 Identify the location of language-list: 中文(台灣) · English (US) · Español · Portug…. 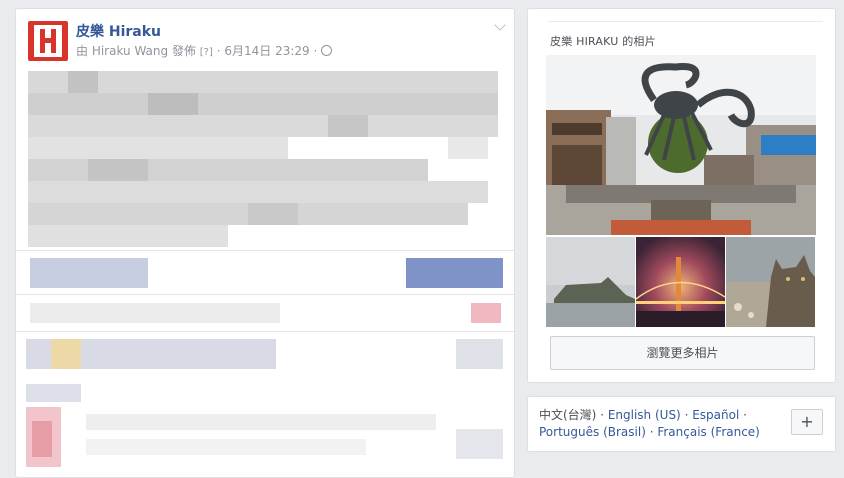
(649, 423).